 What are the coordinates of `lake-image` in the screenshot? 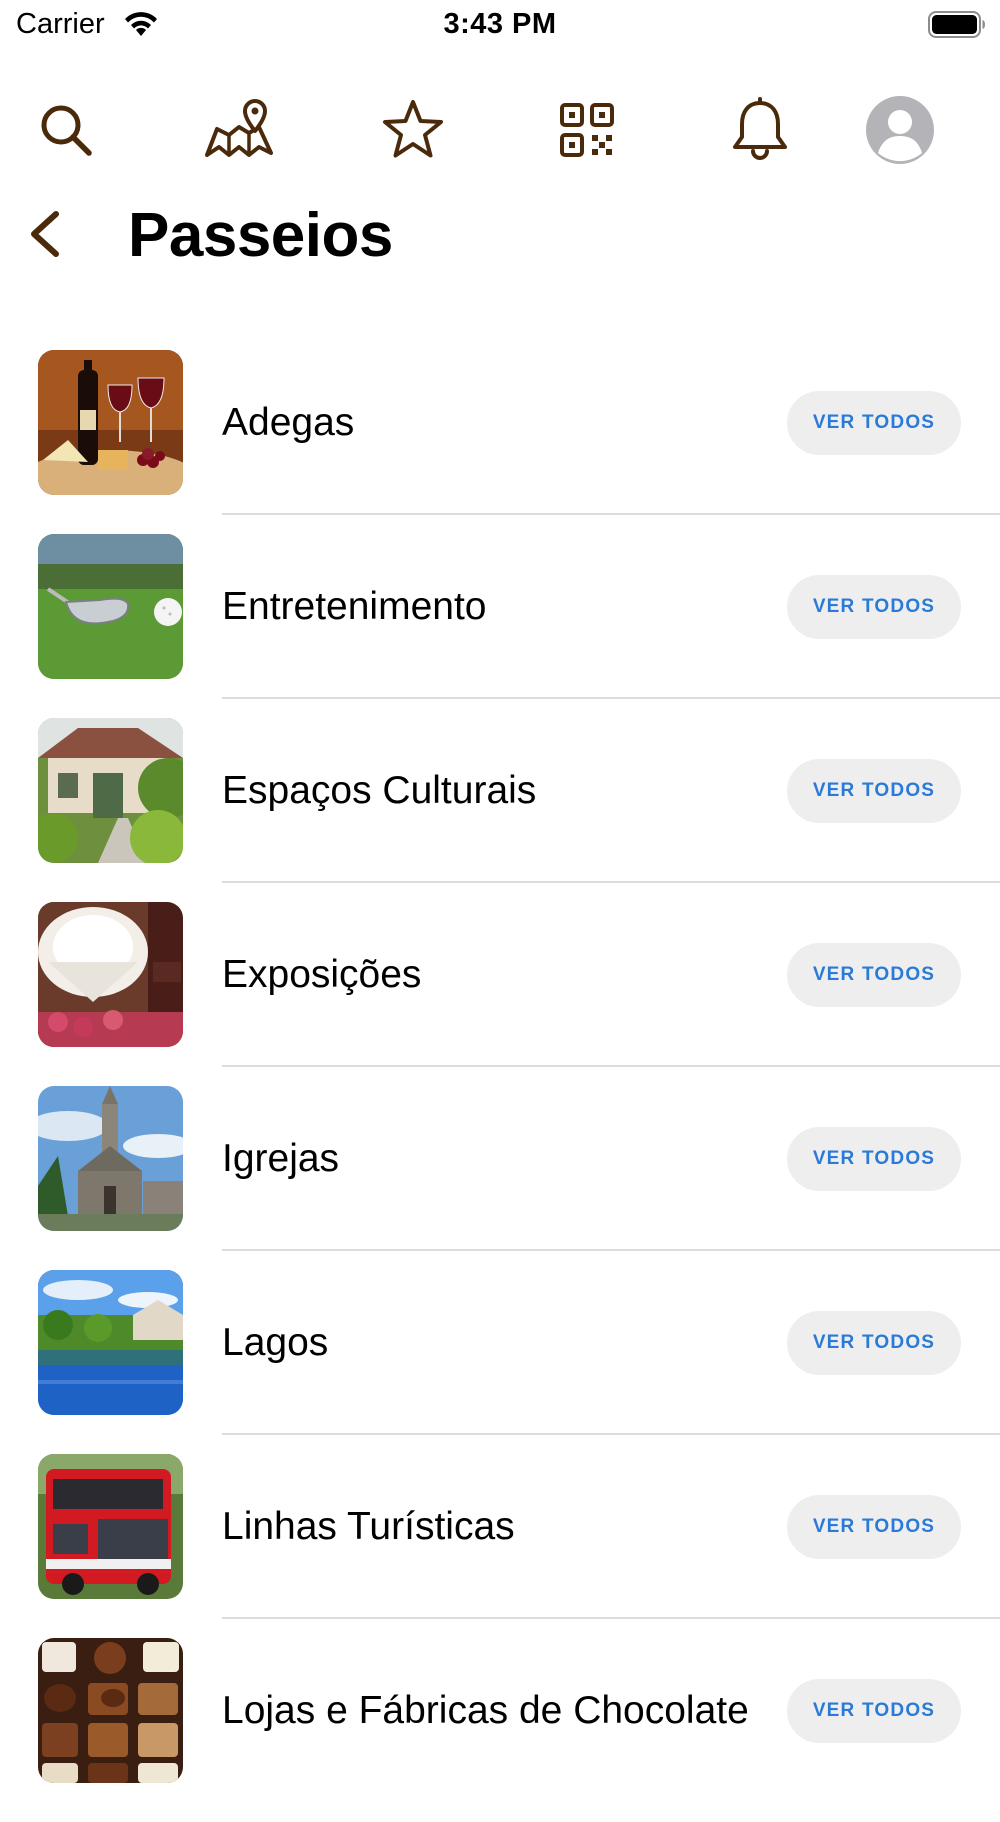 It's located at (110, 1342).